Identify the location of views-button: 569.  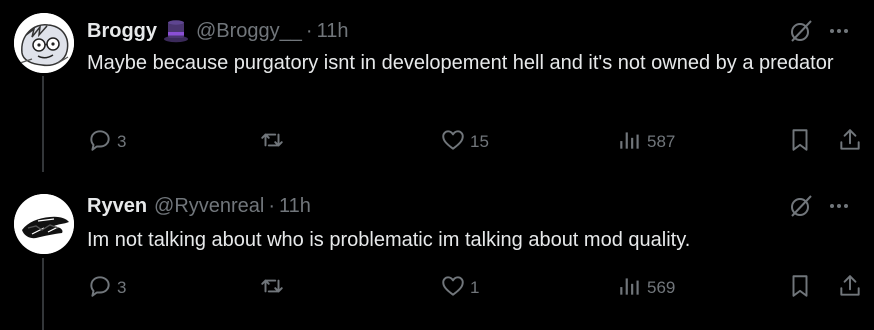
(646, 288).